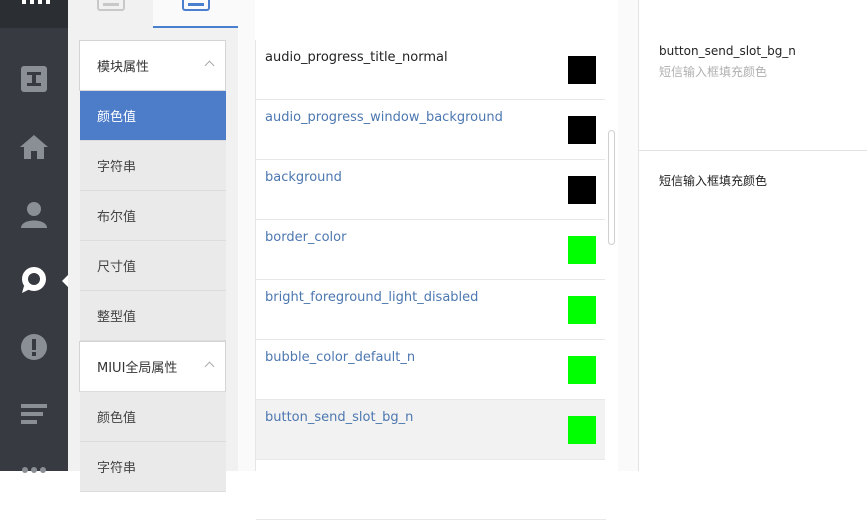 The image size is (867, 520). Describe the element at coordinates (431, 130) in the screenshot. I see `list-item: audio_progress_window_background` at that location.